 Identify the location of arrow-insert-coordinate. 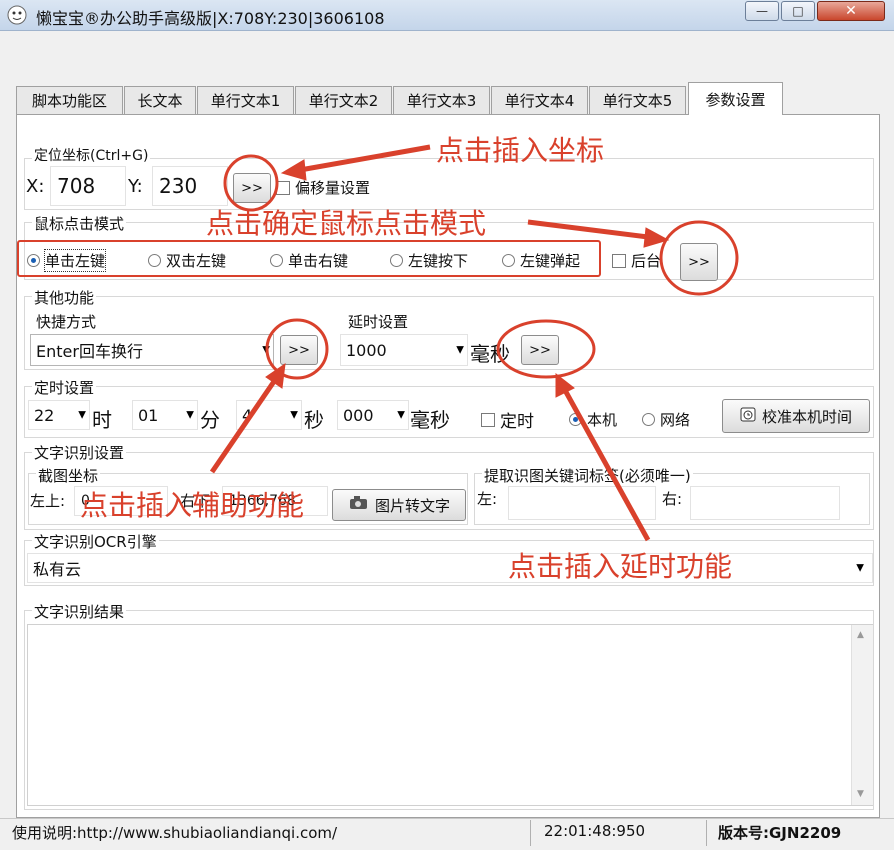
(365, 158).